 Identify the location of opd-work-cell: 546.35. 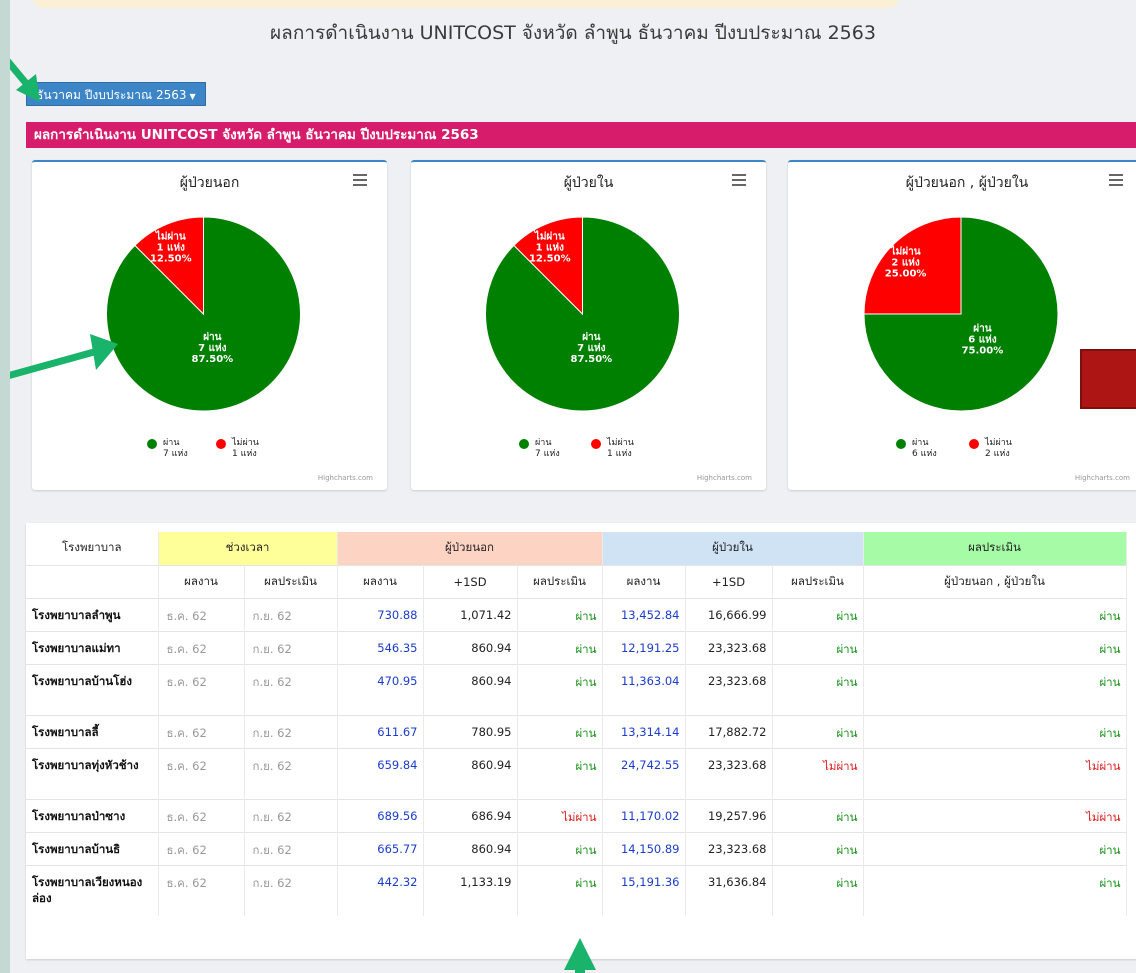
(380, 647).